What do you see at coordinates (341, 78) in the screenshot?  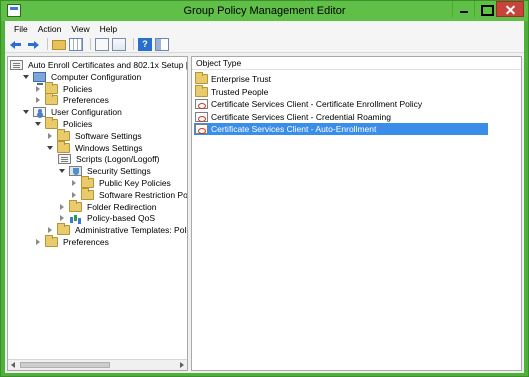 I see `list-item: Enterprise Trust` at bounding box center [341, 78].